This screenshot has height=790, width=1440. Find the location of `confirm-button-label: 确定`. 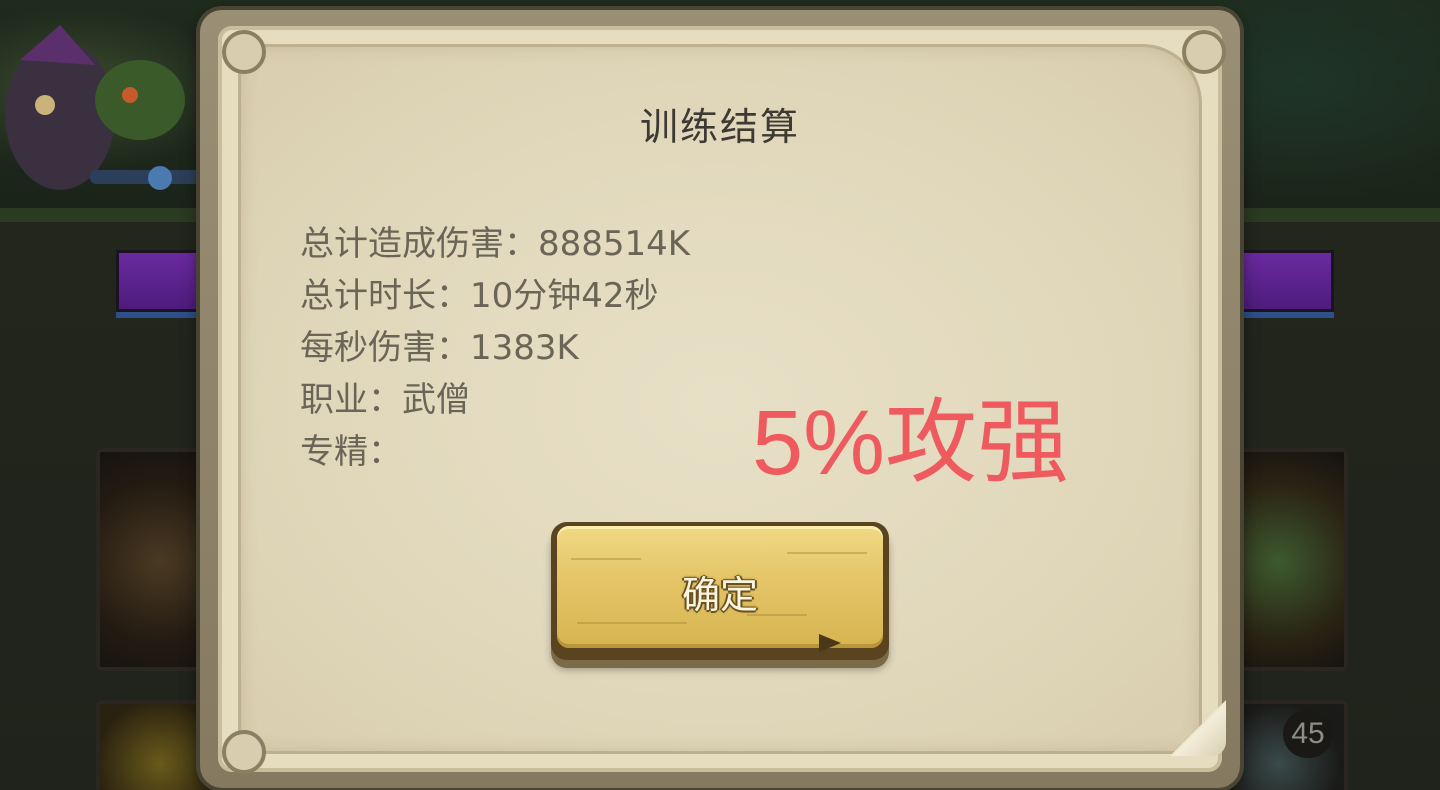

confirm-button-label: 确定 is located at coordinates (720, 591).